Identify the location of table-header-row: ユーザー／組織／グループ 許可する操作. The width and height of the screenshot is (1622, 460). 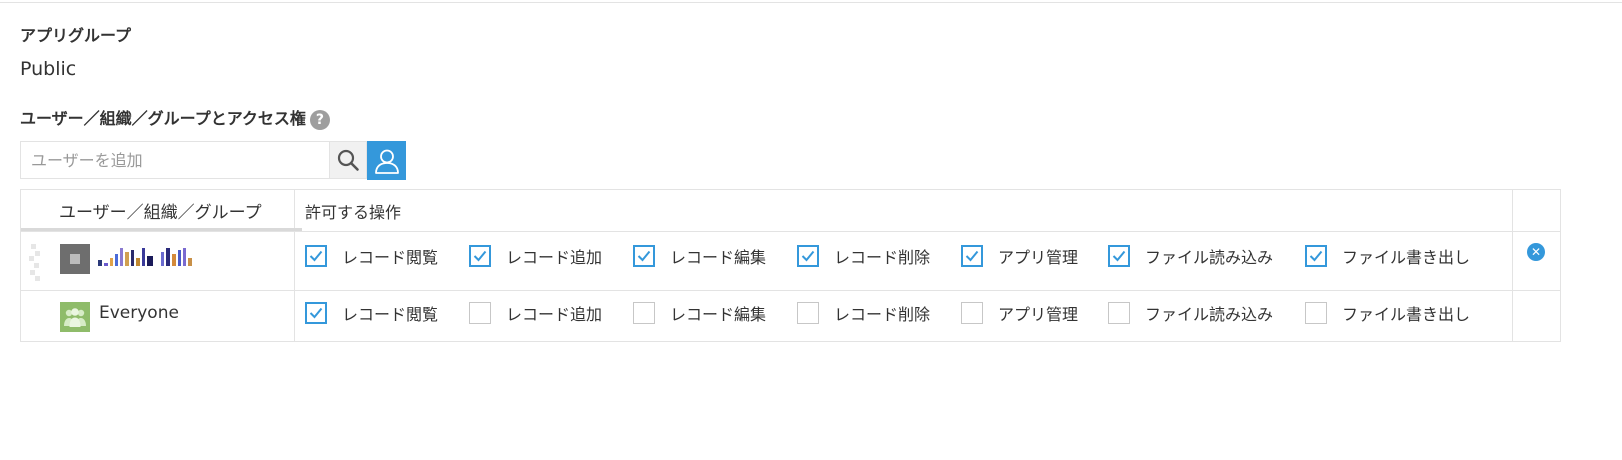
(790, 210).